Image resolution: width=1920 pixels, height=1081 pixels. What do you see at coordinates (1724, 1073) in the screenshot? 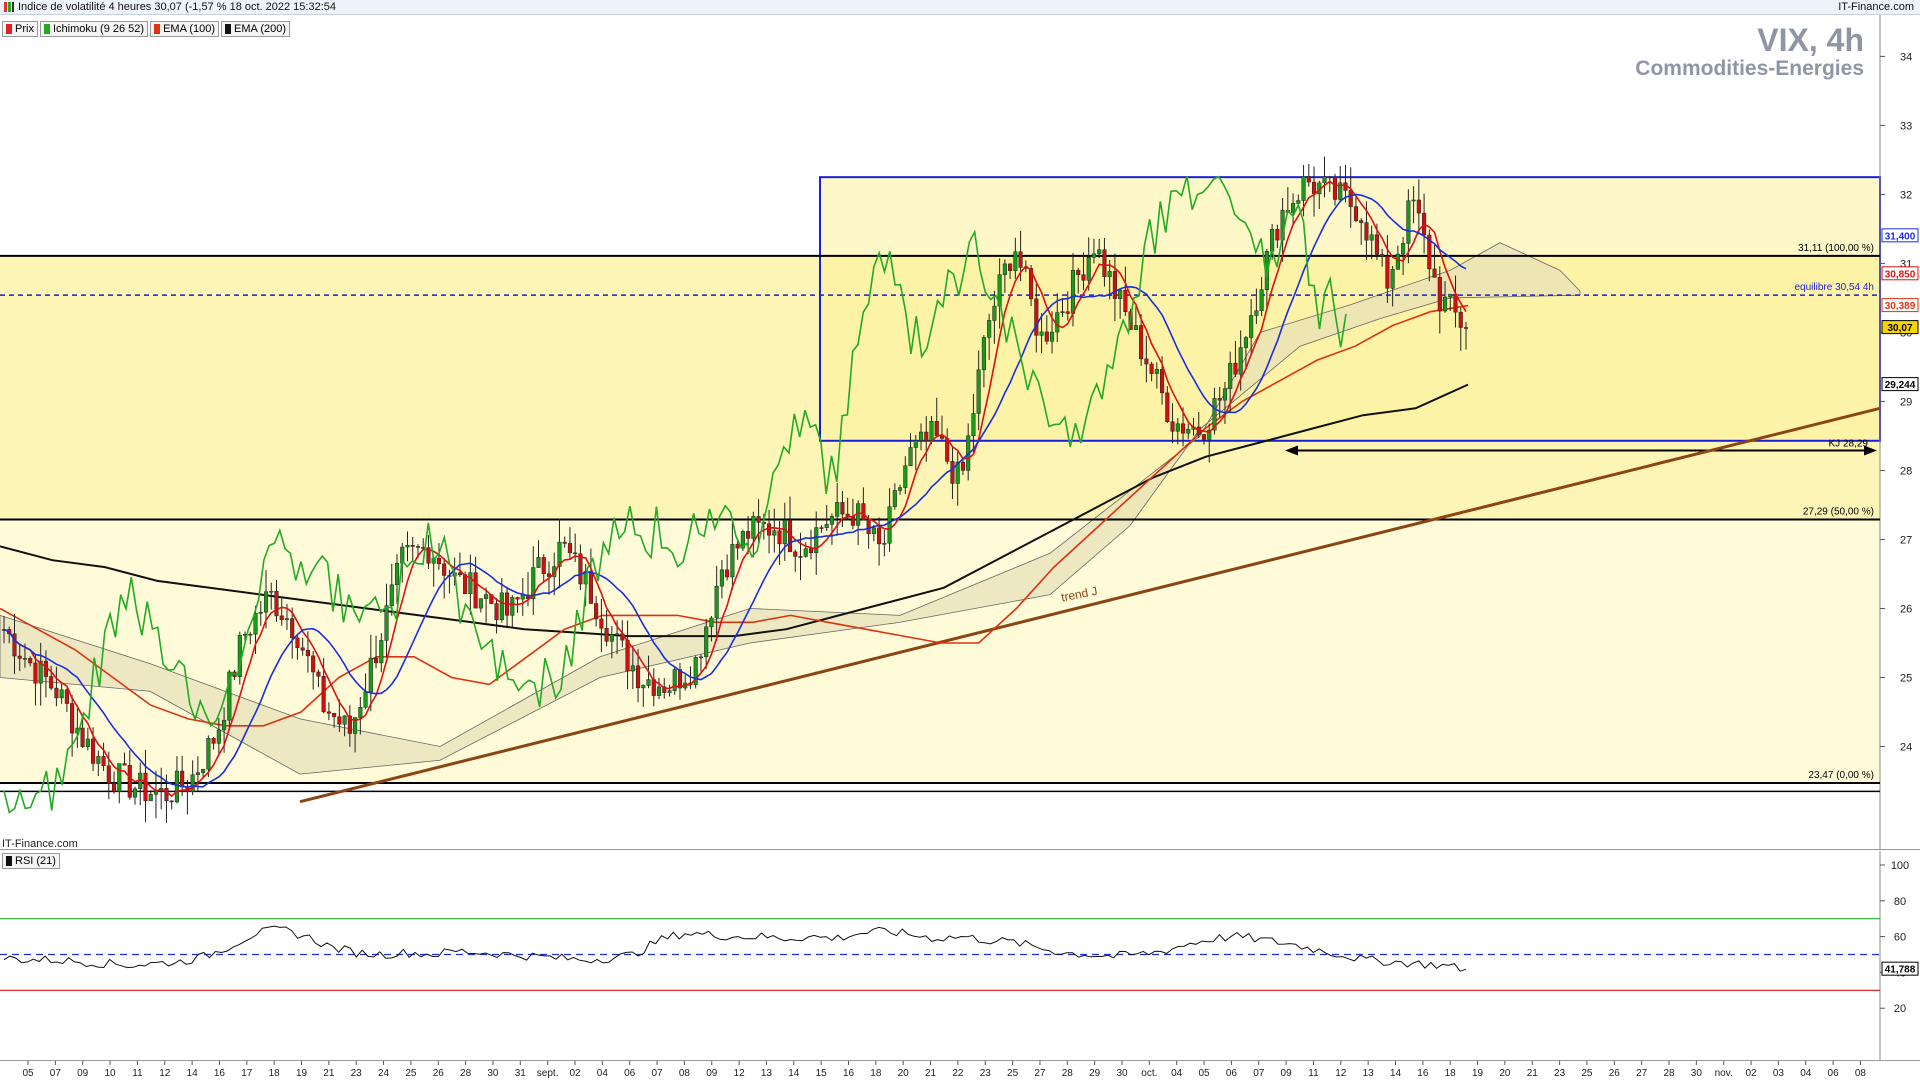
I see `x-tick-label: nov.` at bounding box center [1724, 1073].